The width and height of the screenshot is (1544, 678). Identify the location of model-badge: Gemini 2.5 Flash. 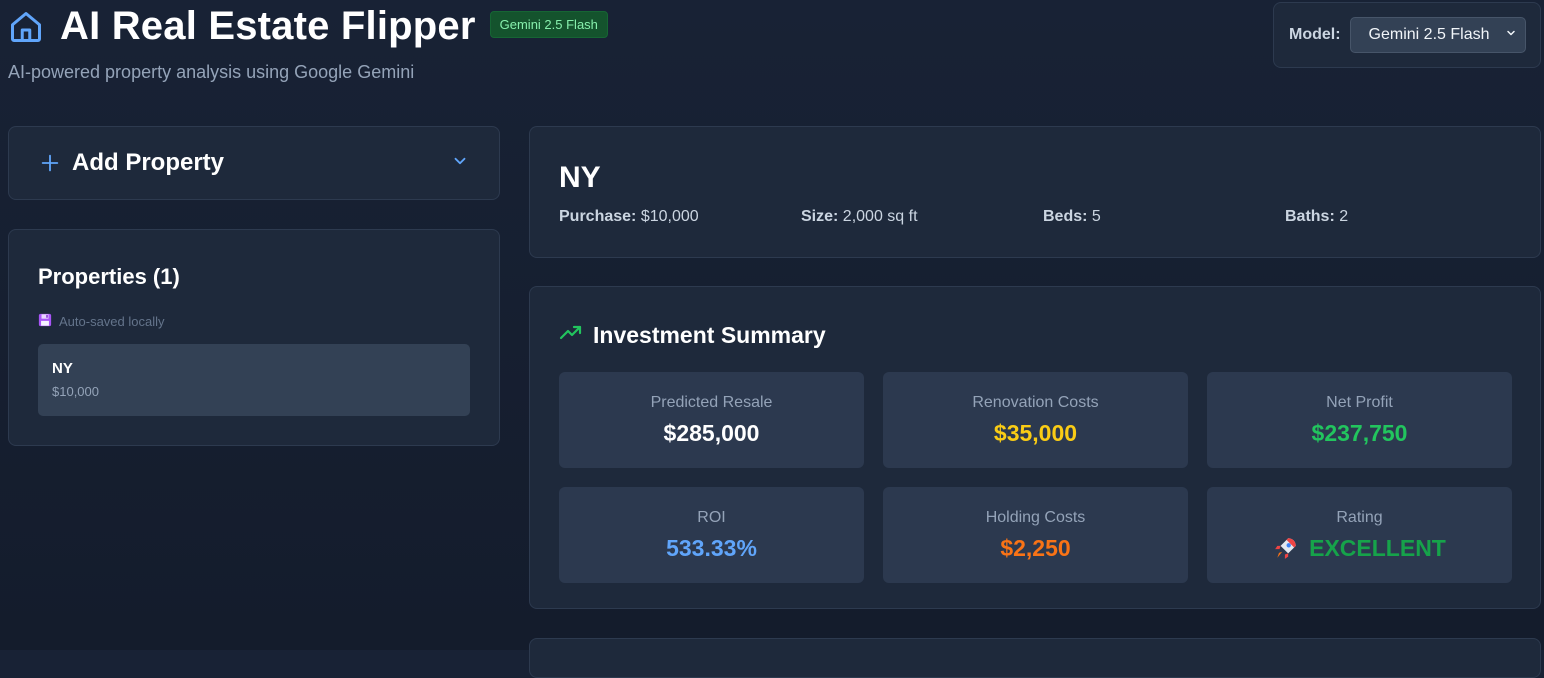
(548, 24).